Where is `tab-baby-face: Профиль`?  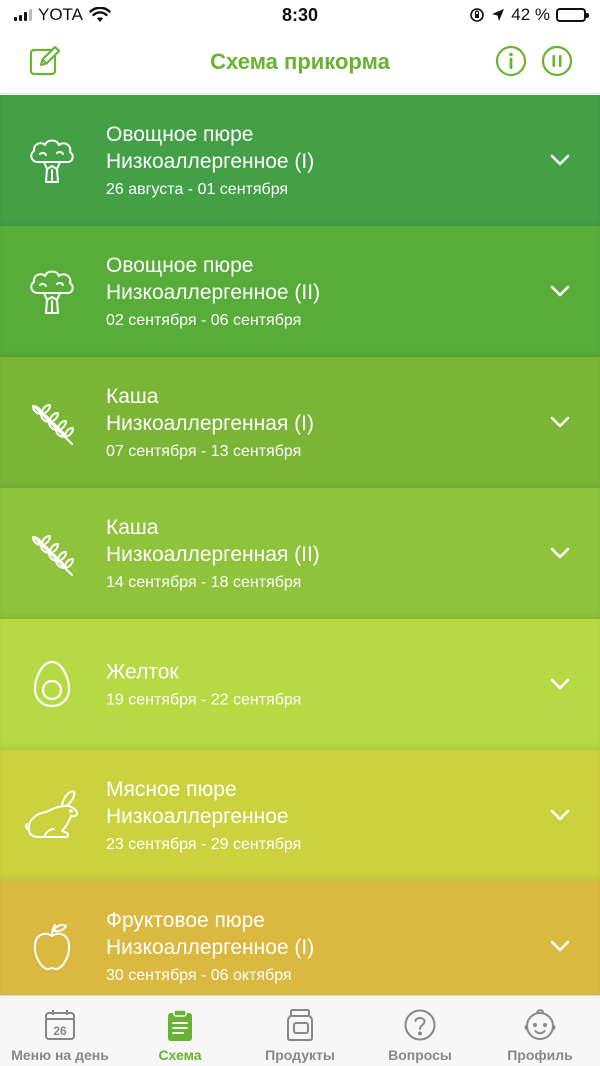 tab-baby-face: Профиль is located at coordinates (540, 1031).